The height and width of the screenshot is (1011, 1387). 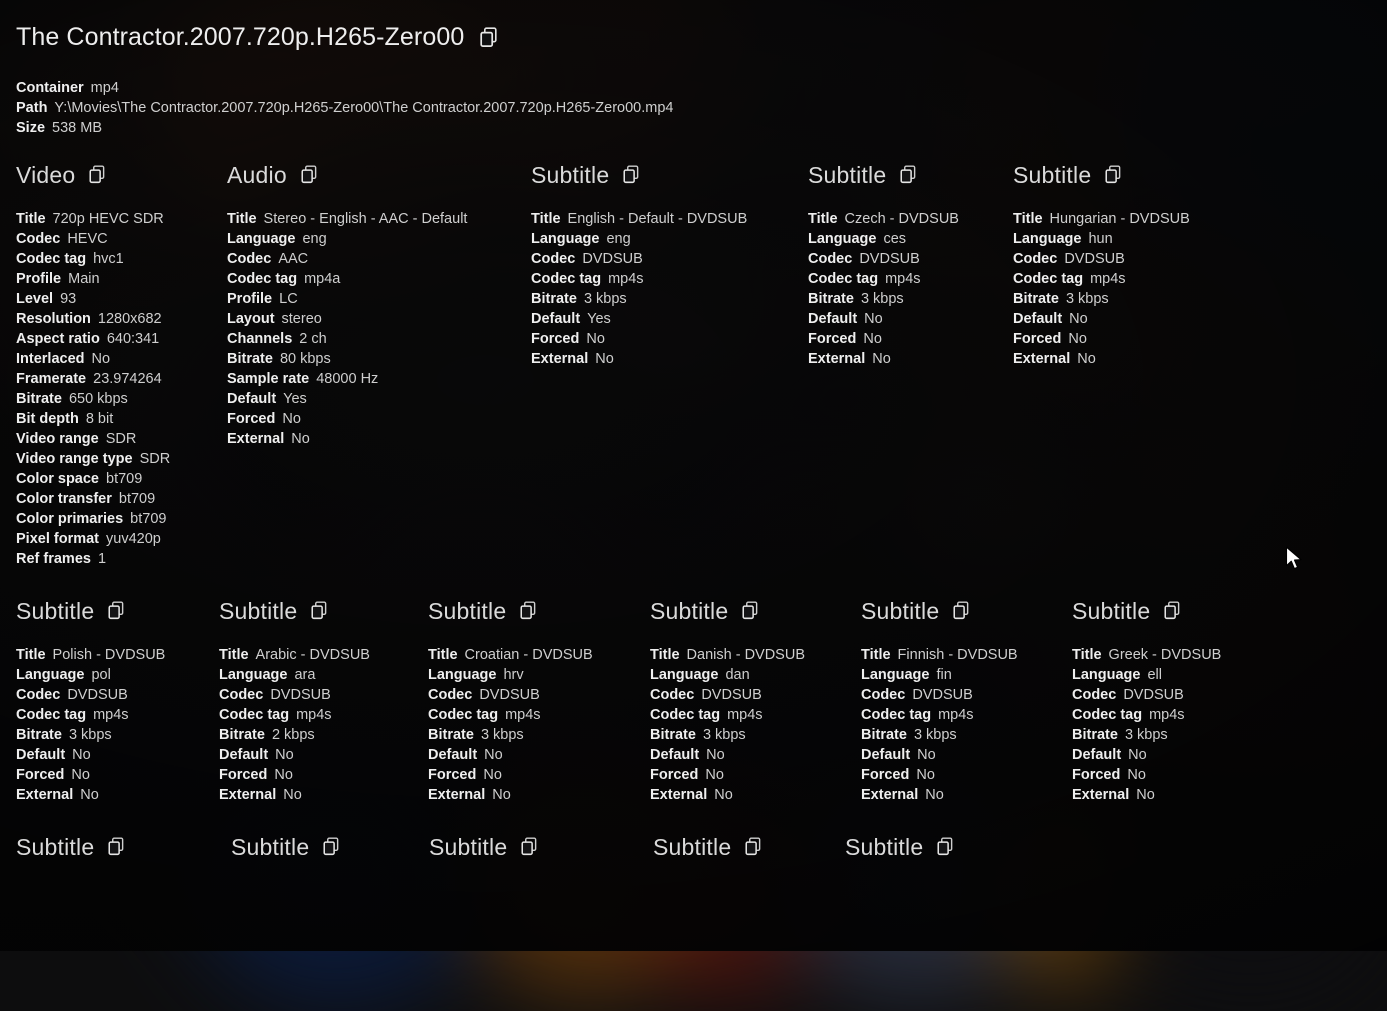 I want to click on property-value: LC, so click(x=288, y=299).